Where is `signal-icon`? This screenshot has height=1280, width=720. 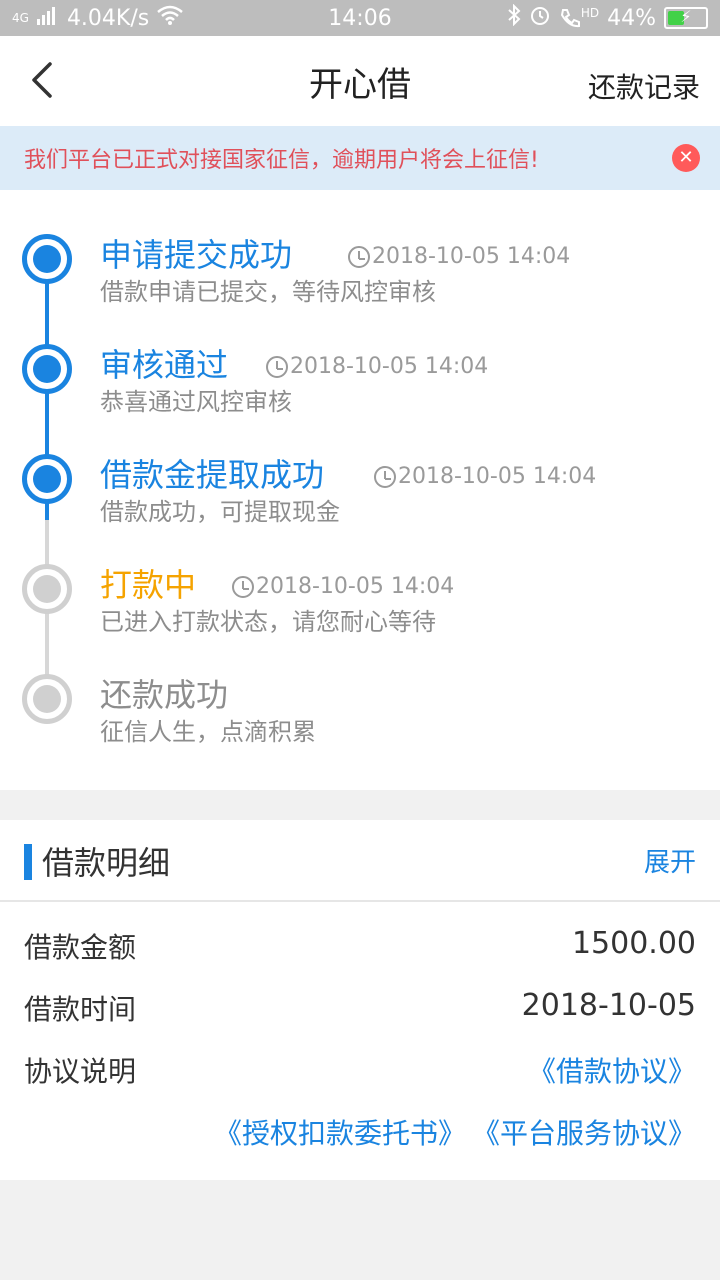
signal-icon is located at coordinates (47, 18).